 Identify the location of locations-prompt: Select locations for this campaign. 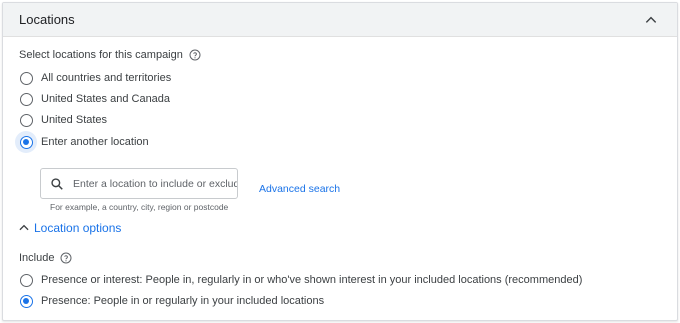
(110, 55).